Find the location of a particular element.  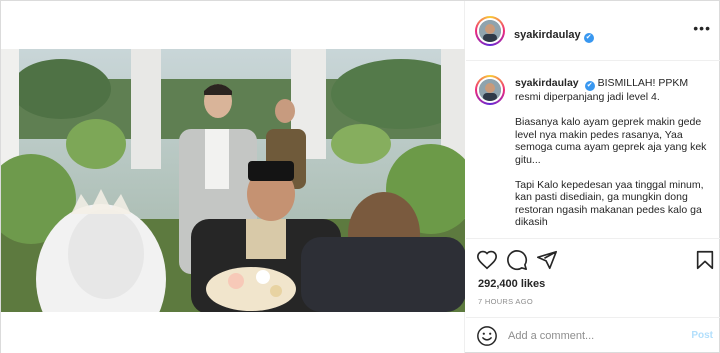

avatar is located at coordinates (490, 31).